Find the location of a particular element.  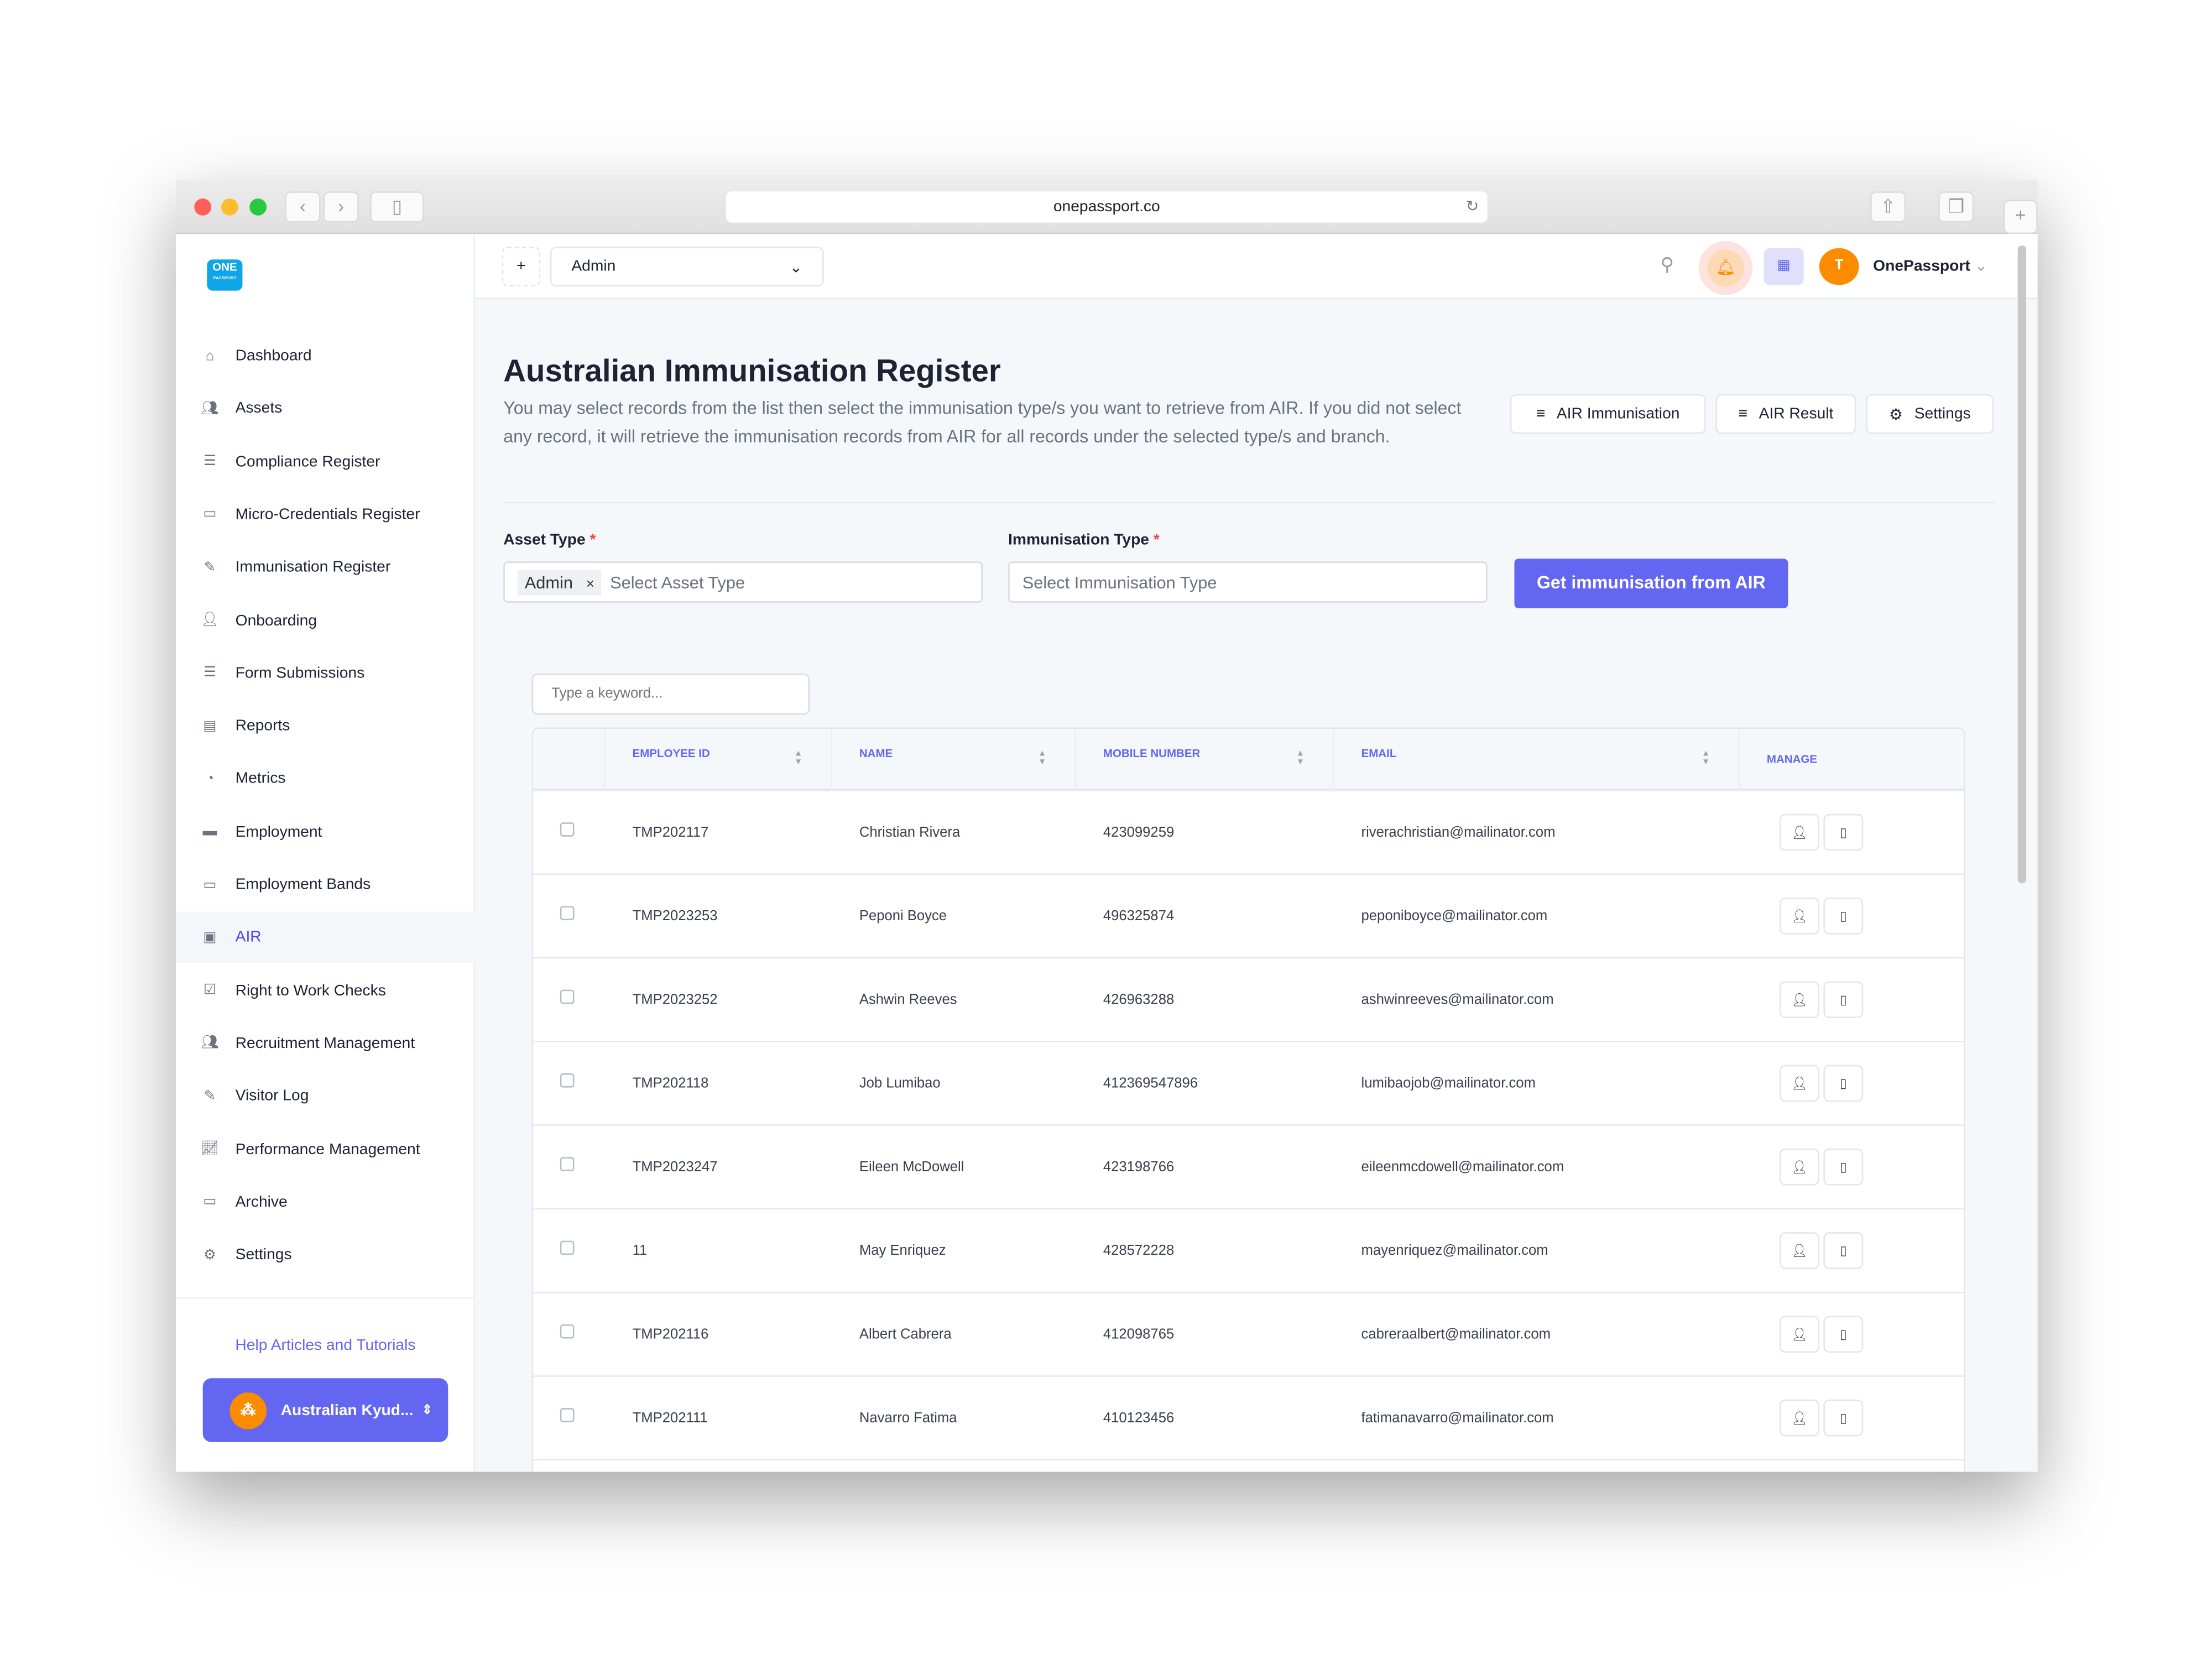

chart-line-icon: 📈︎ is located at coordinates (210, 1149).